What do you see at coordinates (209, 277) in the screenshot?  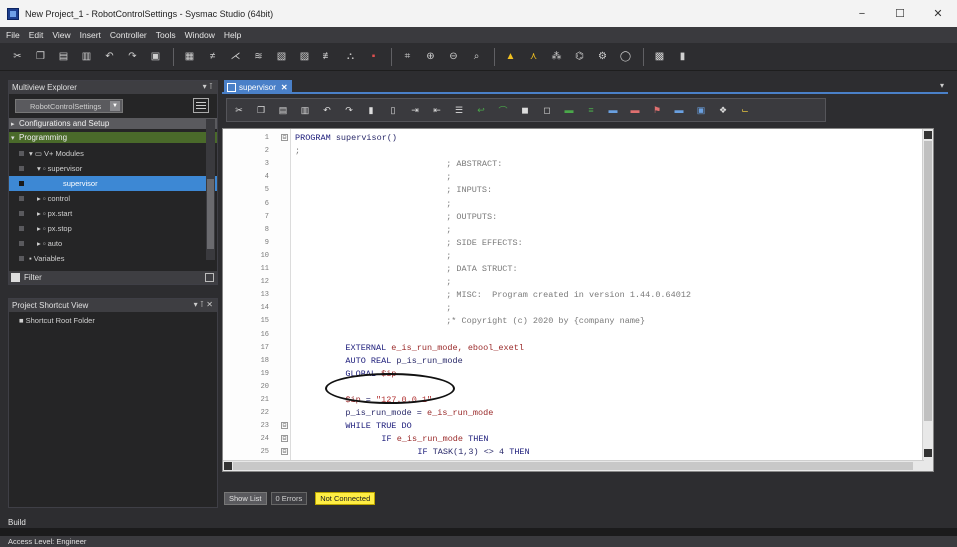 I see `filter-toggle-button` at bounding box center [209, 277].